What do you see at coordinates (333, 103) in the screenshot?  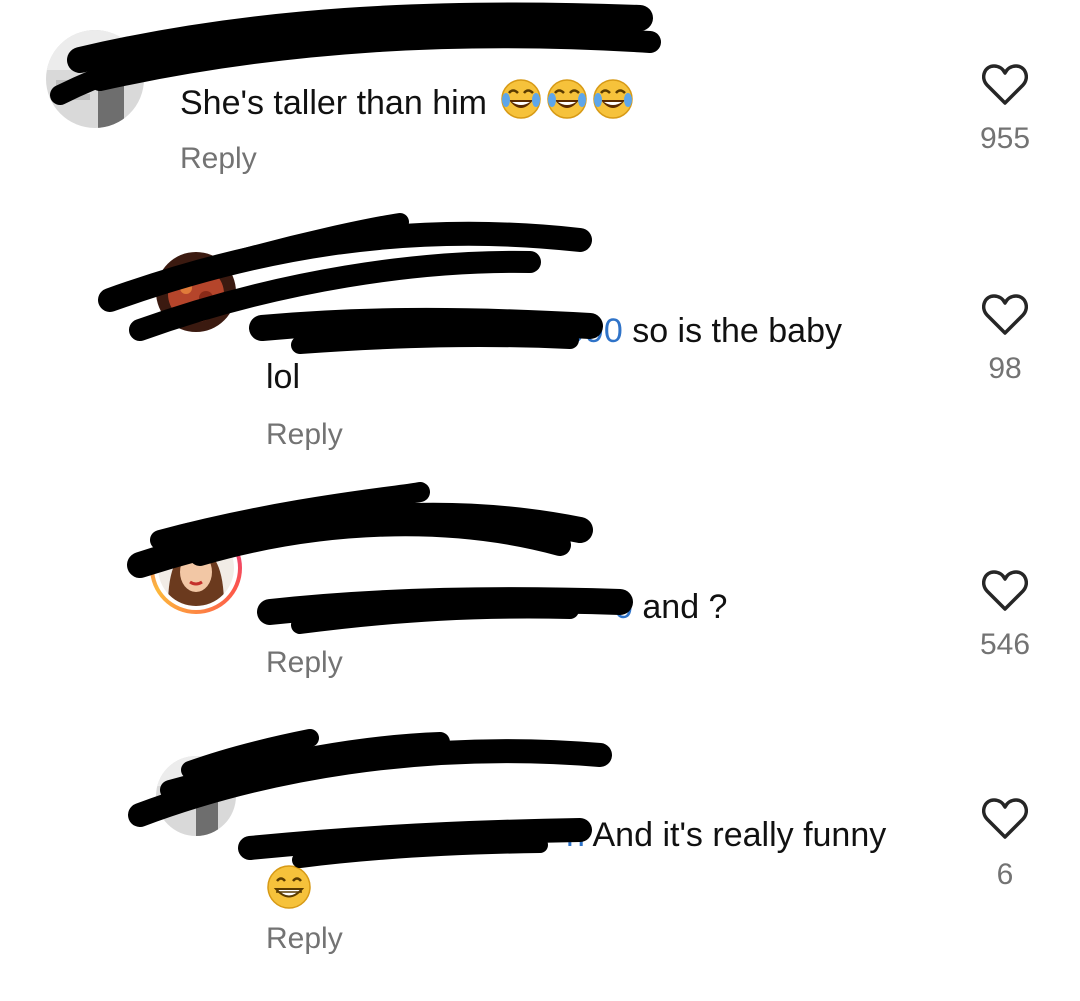 I see `comment-text-content: She's taller than him` at bounding box center [333, 103].